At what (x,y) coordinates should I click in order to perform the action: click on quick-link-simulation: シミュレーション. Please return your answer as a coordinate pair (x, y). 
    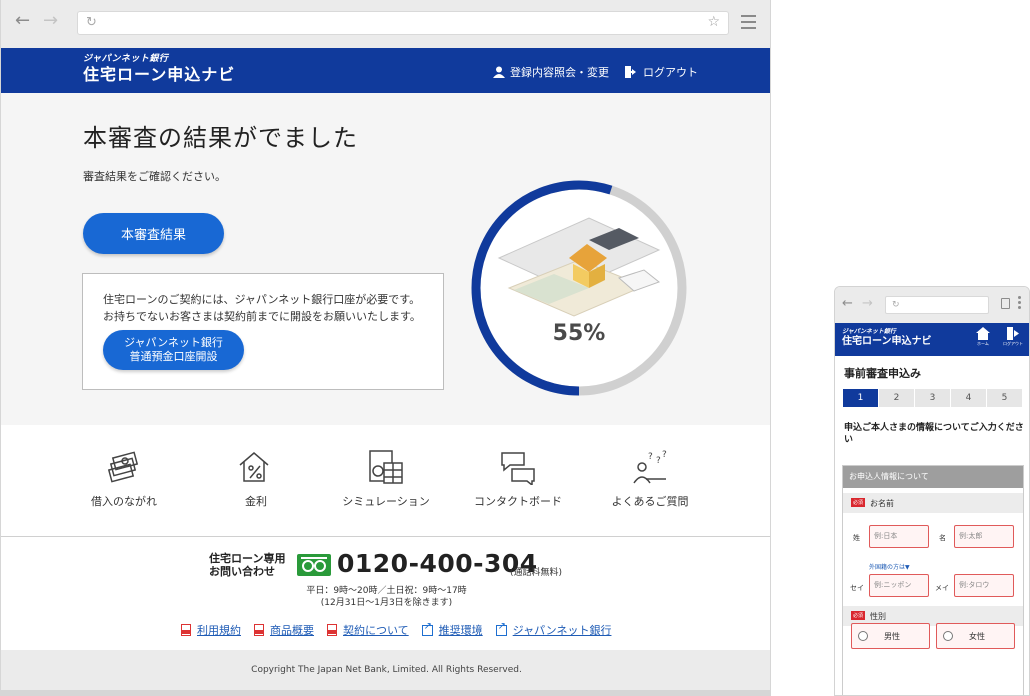
    Looking at the image, I should click on (386, 479).